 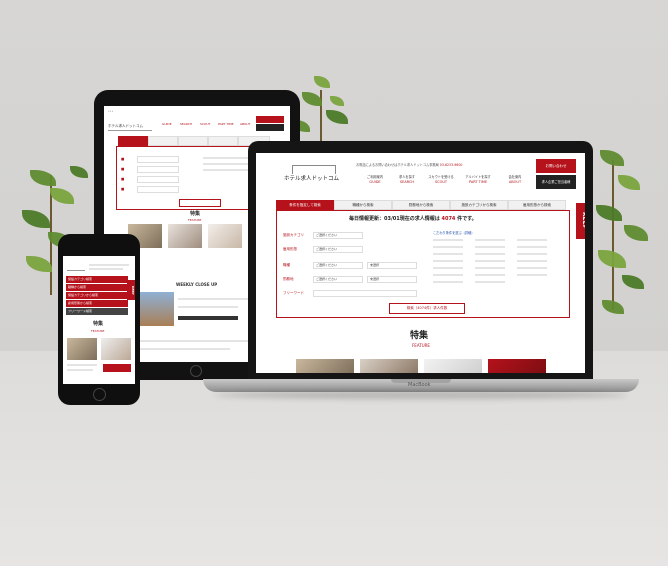 What do you see at coordinates (158, 169) in the screenshot?
I see `tablet-select-employment` at bounding box center [158, 169].